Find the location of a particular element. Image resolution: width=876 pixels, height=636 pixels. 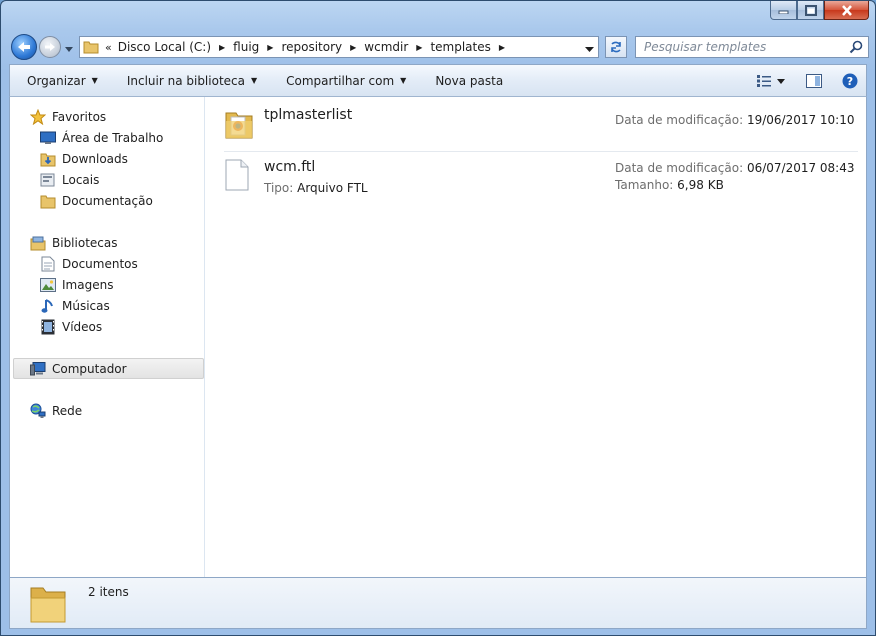

close-button is located at coordinates (846, 10).